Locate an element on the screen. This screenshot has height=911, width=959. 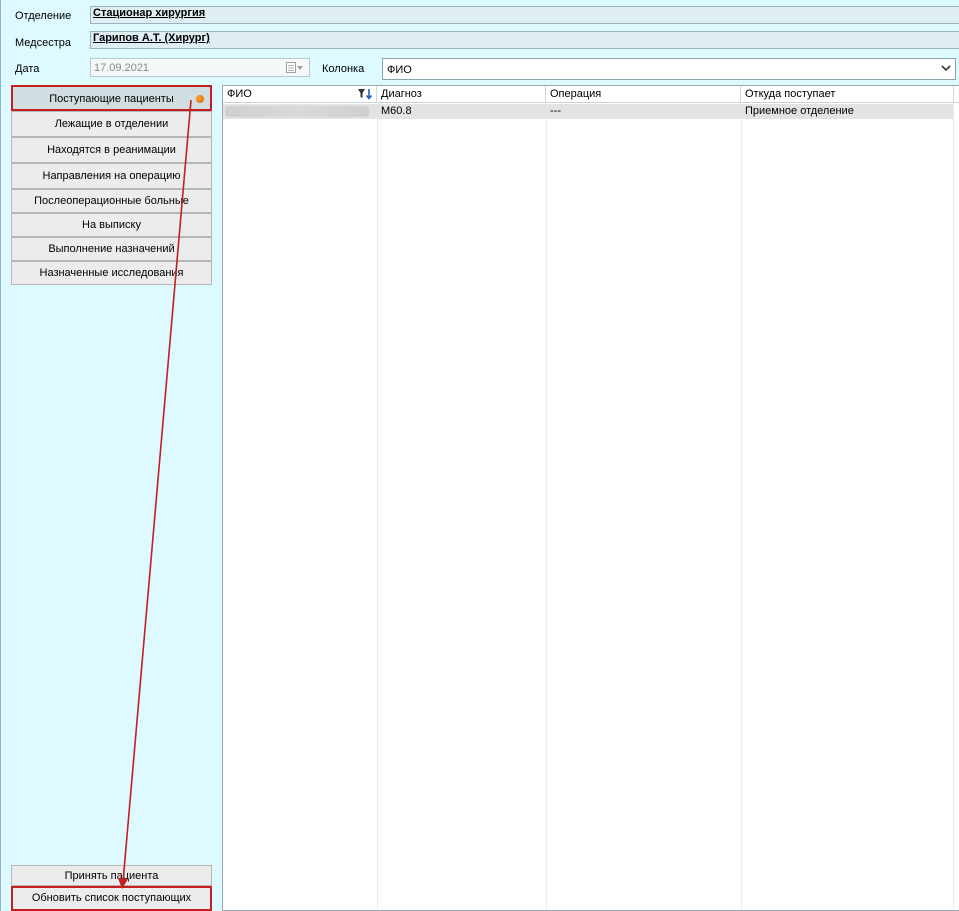
nav-prescriptions: Выполнение назначений is located at coordinates (111, 249).